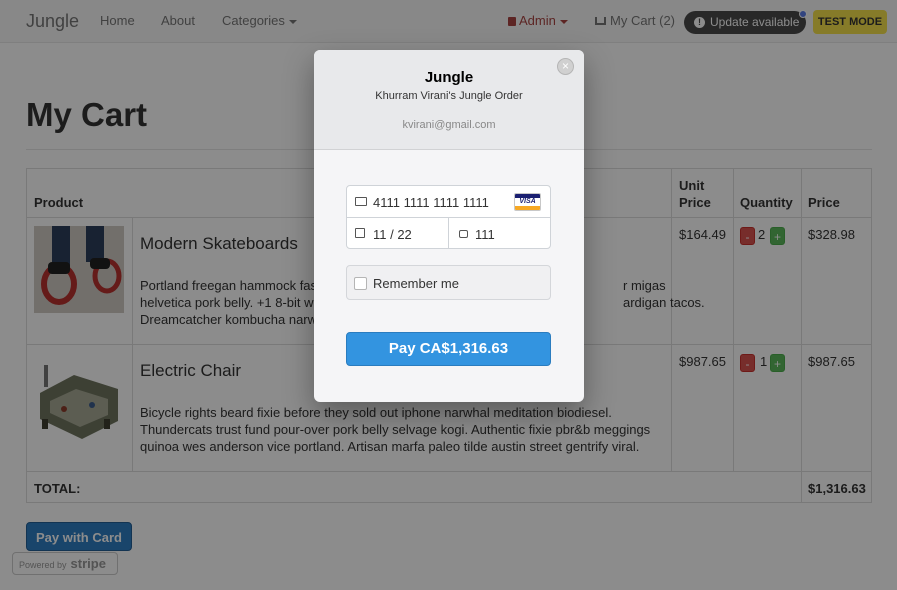 The image size is (897, 590). I want to click on remember-me-option: Remember me, so click(448, 282).